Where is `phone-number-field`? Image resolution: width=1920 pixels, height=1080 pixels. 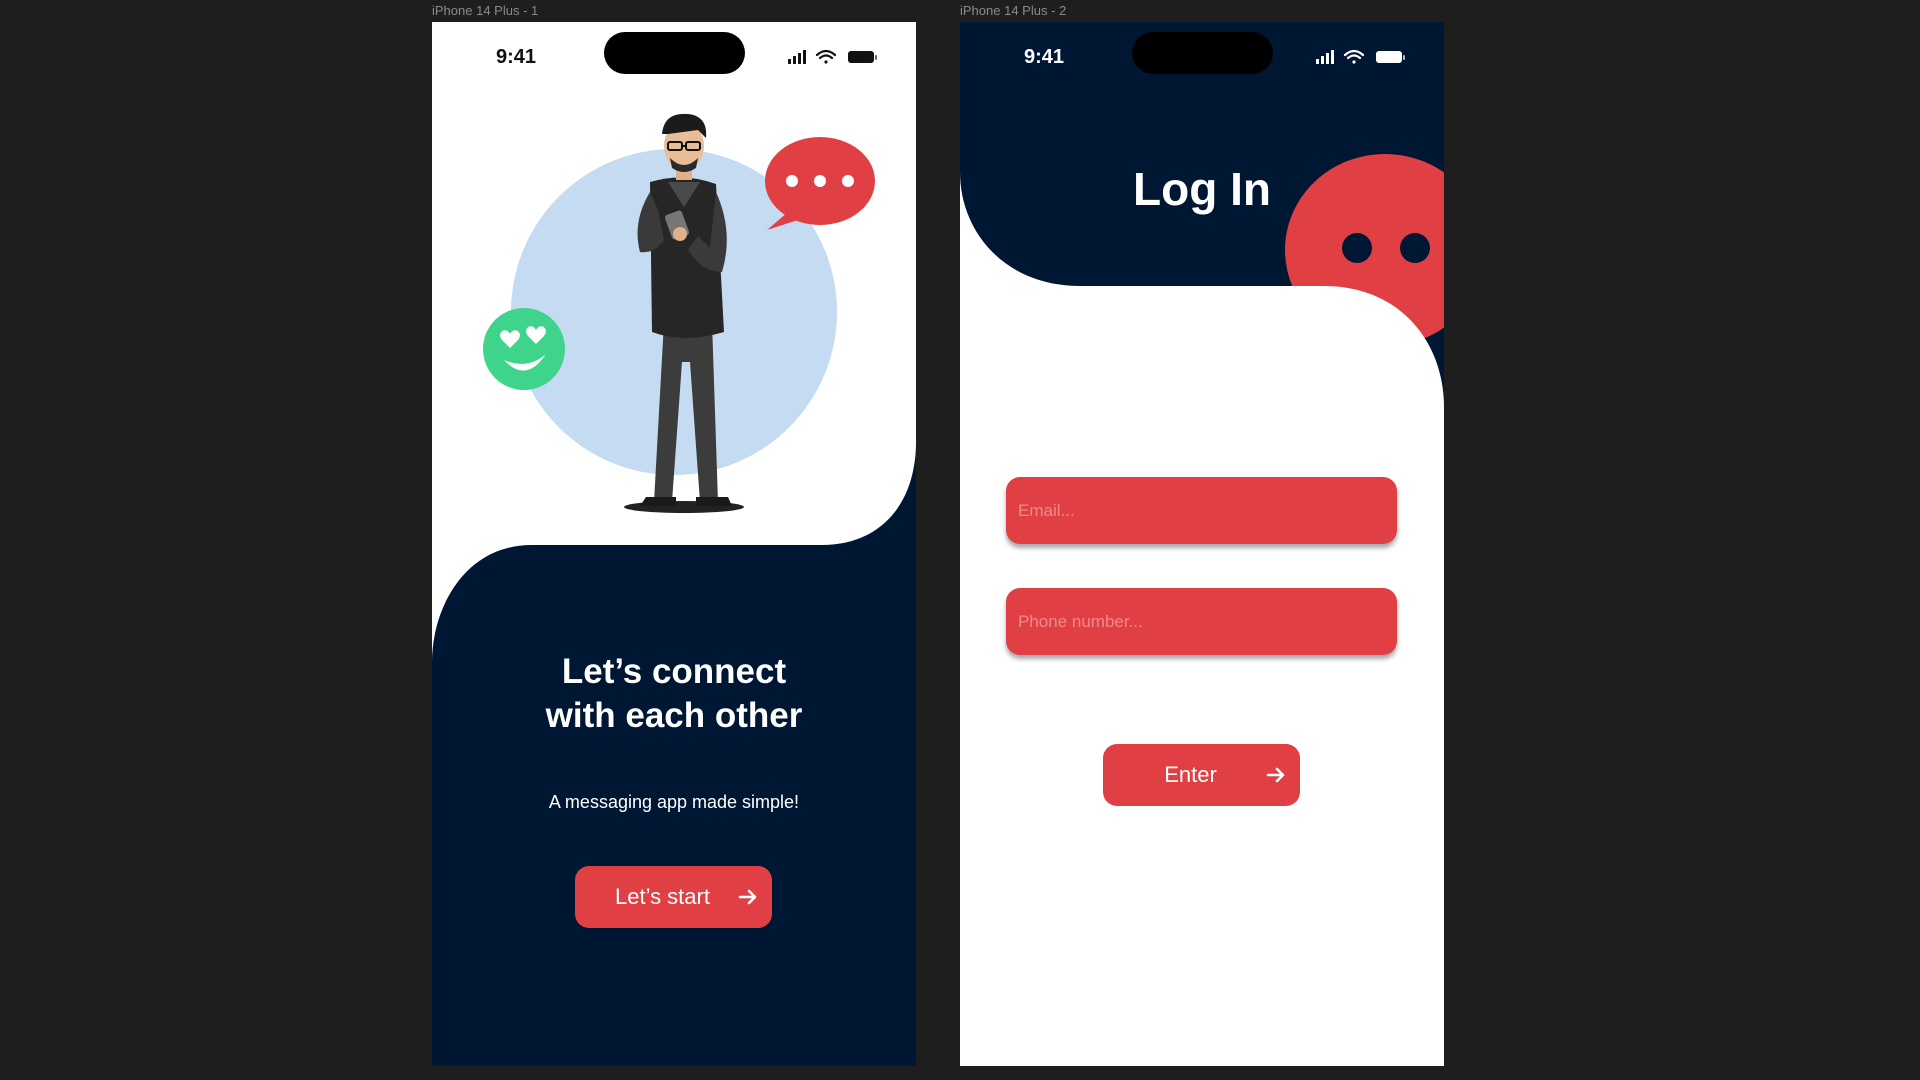
phone-number-field is located at coordinates (1201, 621).